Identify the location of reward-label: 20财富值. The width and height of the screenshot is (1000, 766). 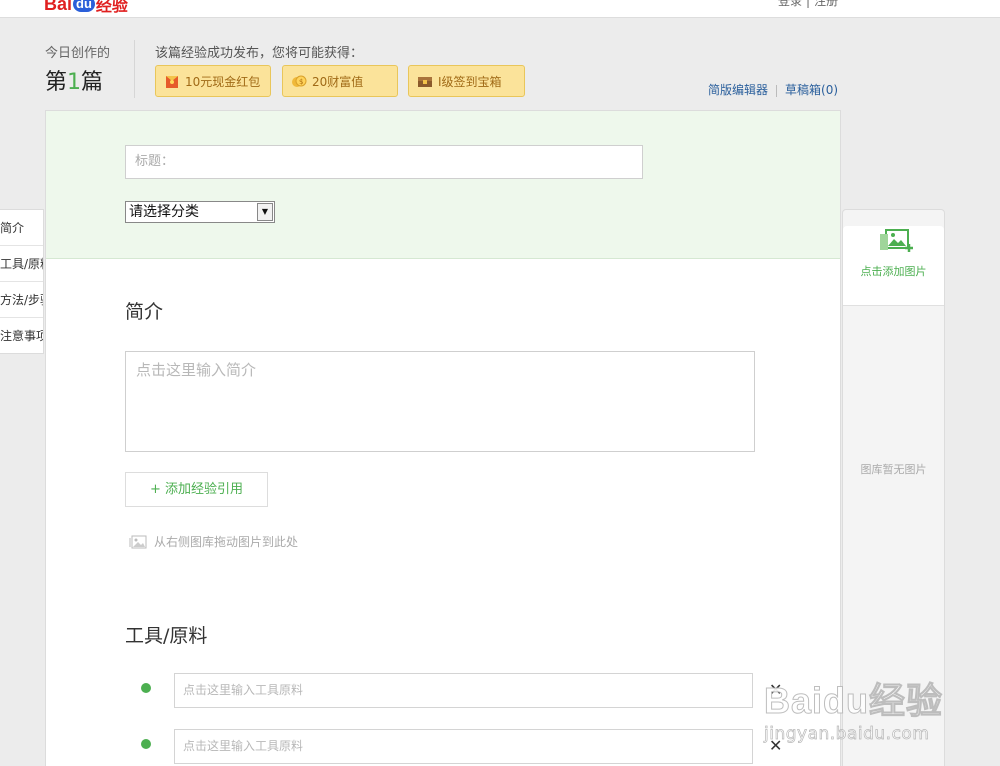
(338, 81).